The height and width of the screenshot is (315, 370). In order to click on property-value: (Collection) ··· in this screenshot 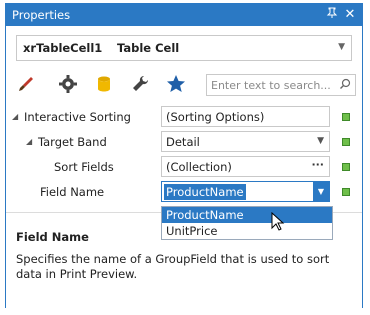, I will do `click(245, 166)`.